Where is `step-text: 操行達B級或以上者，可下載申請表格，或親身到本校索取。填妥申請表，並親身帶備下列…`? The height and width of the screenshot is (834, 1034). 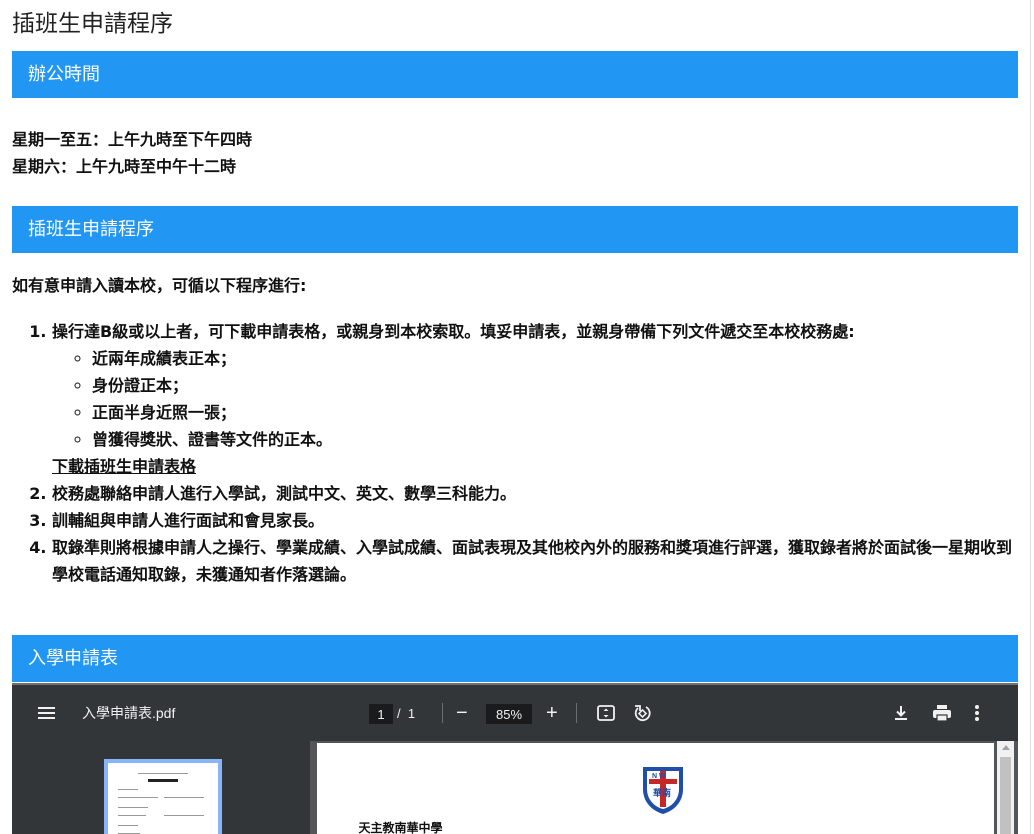 step-text: 操行達B級或以上者，可下載申請表格，或親身到本校索取。填妥申請表，並親身帶備下列… is located at coordinates (453, 331).